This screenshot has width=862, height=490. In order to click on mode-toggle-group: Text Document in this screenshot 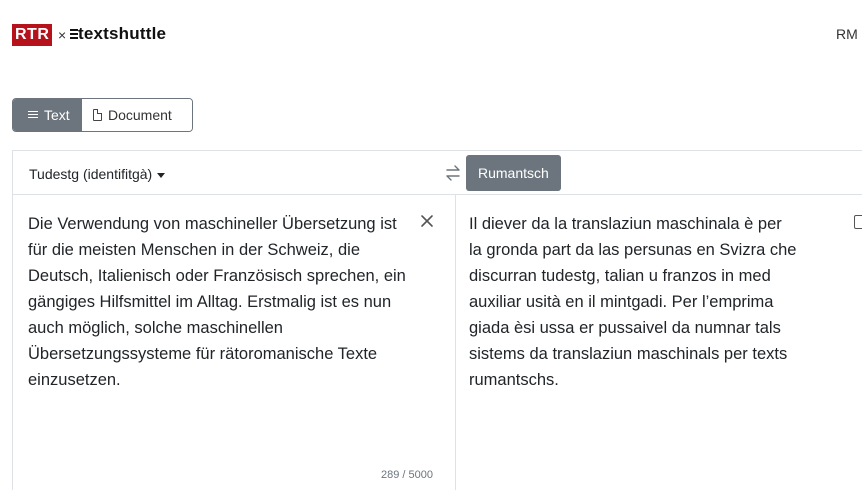, I will do `click(102, 115)`.